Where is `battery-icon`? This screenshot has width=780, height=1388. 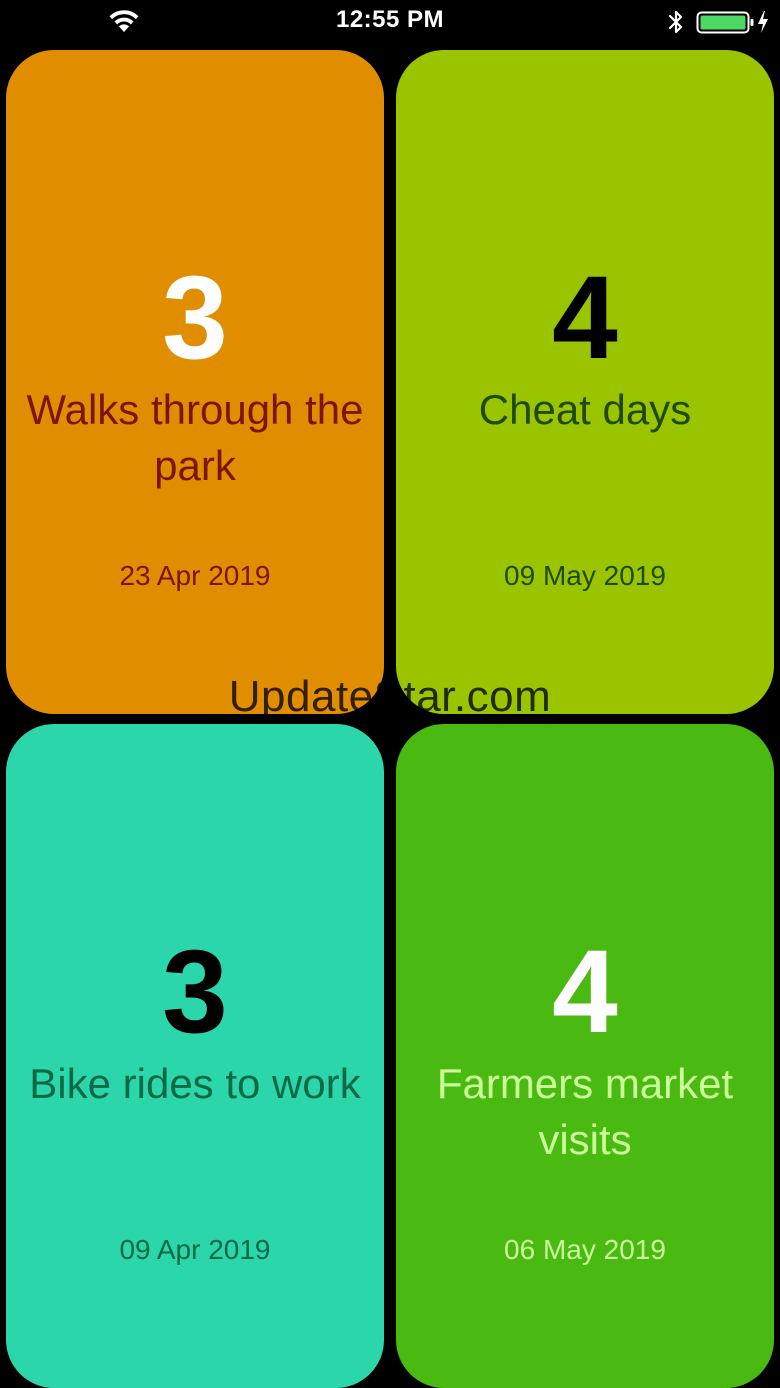
battery-icon is located at coordinates (725, 22).